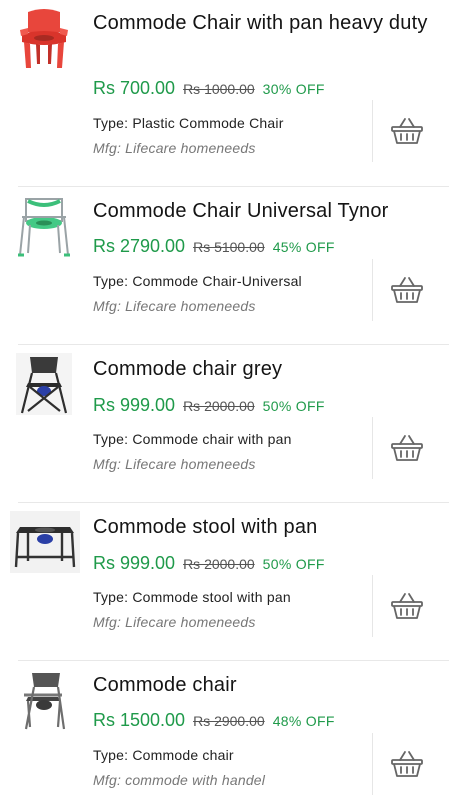 This screenshot has width=465, height=800. I want to click on red-plastic-chair-icon, so click(44, 38).